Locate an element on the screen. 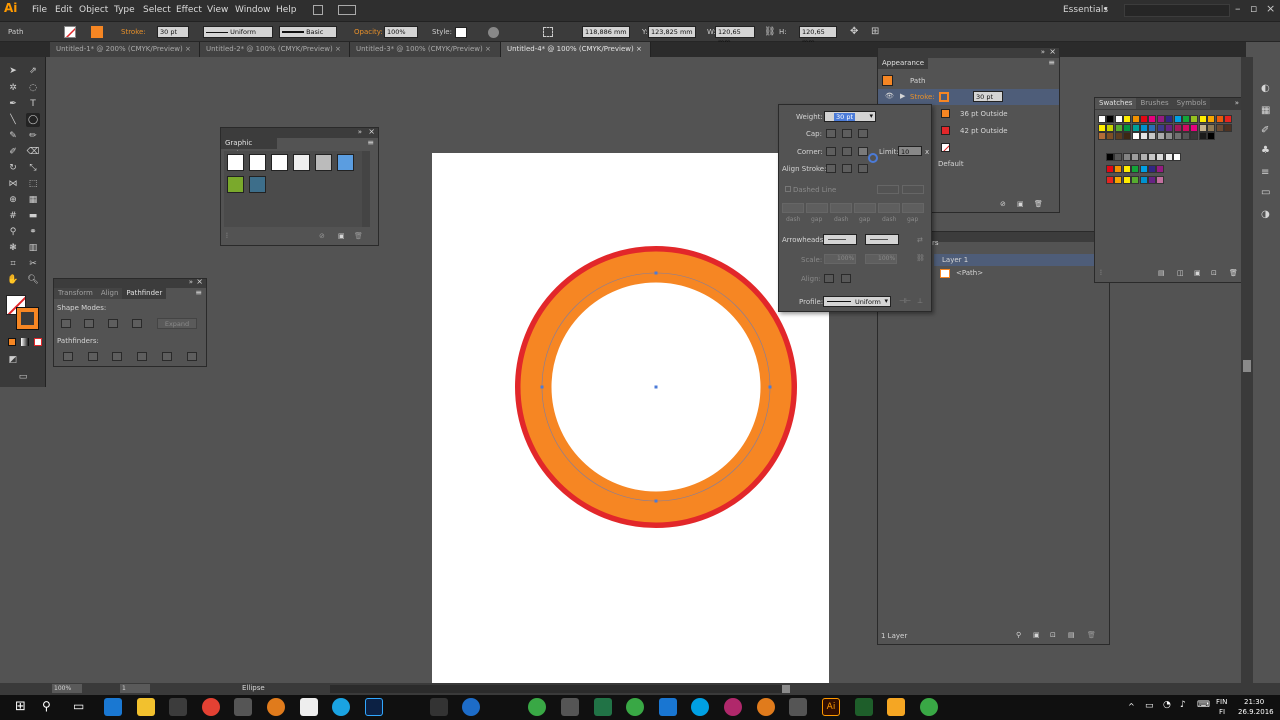 The width and height of the screenshot is (1280, 720). outline-button is located at coordinates (167, 356).